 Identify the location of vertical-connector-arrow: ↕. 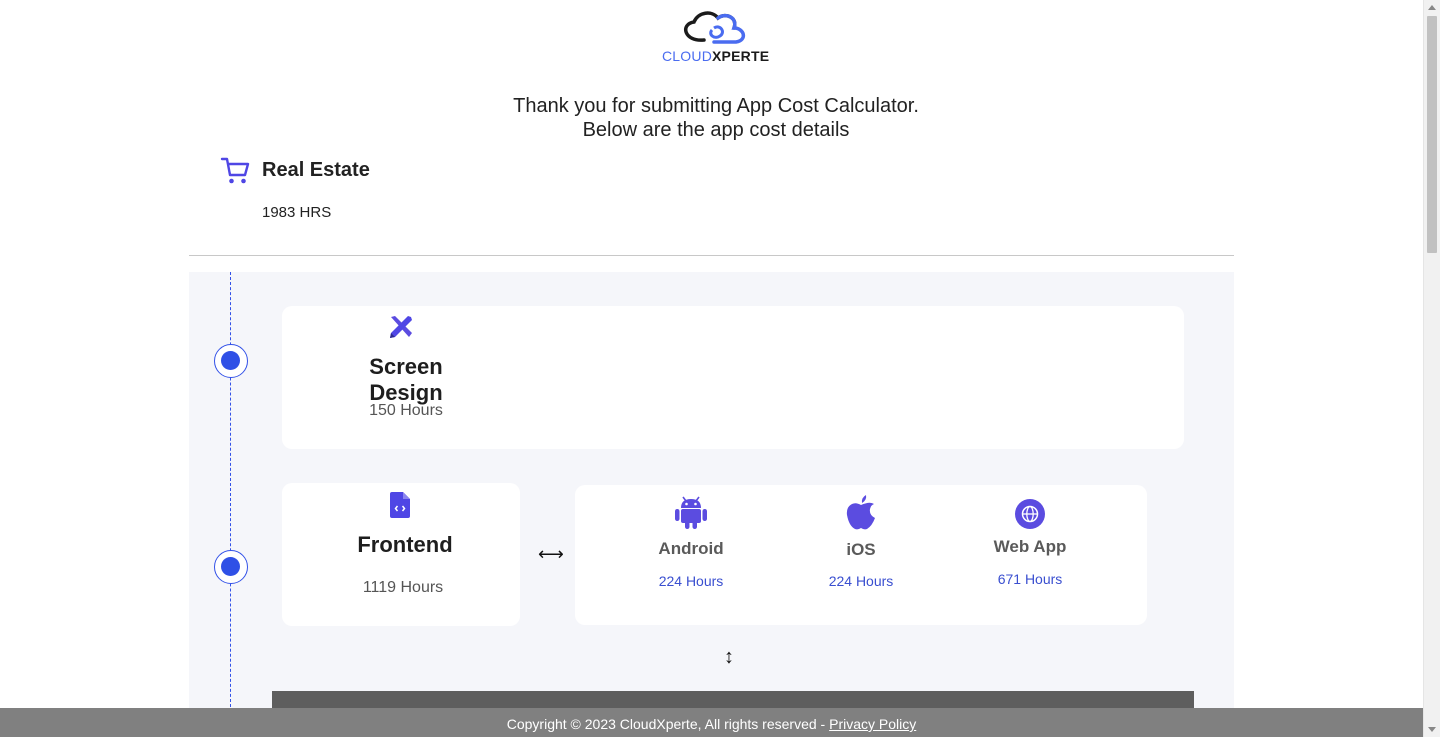
(729, 657).